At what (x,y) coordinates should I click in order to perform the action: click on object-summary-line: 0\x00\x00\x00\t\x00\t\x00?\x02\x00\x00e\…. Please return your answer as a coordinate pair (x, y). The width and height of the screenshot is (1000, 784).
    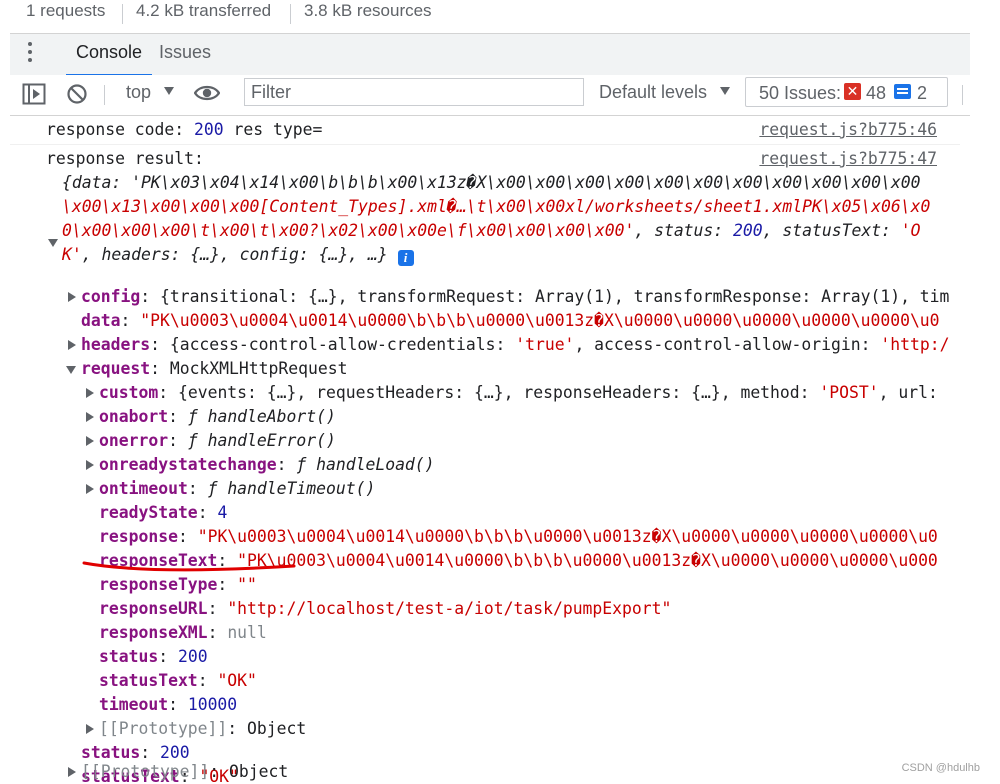
    Looking at the image, I should click on (491, 231).